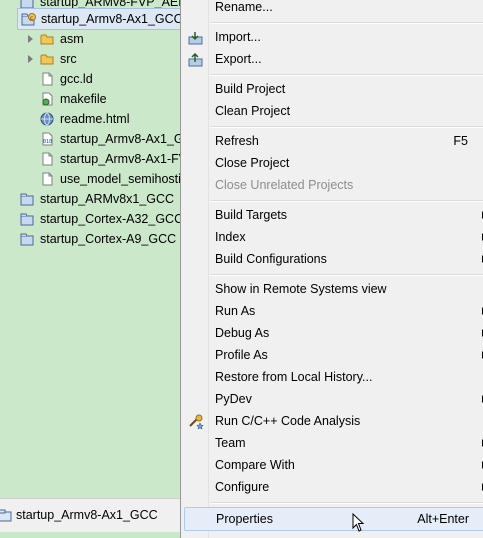  I want to click on tree-item-label: makefile, so click(83, 99).